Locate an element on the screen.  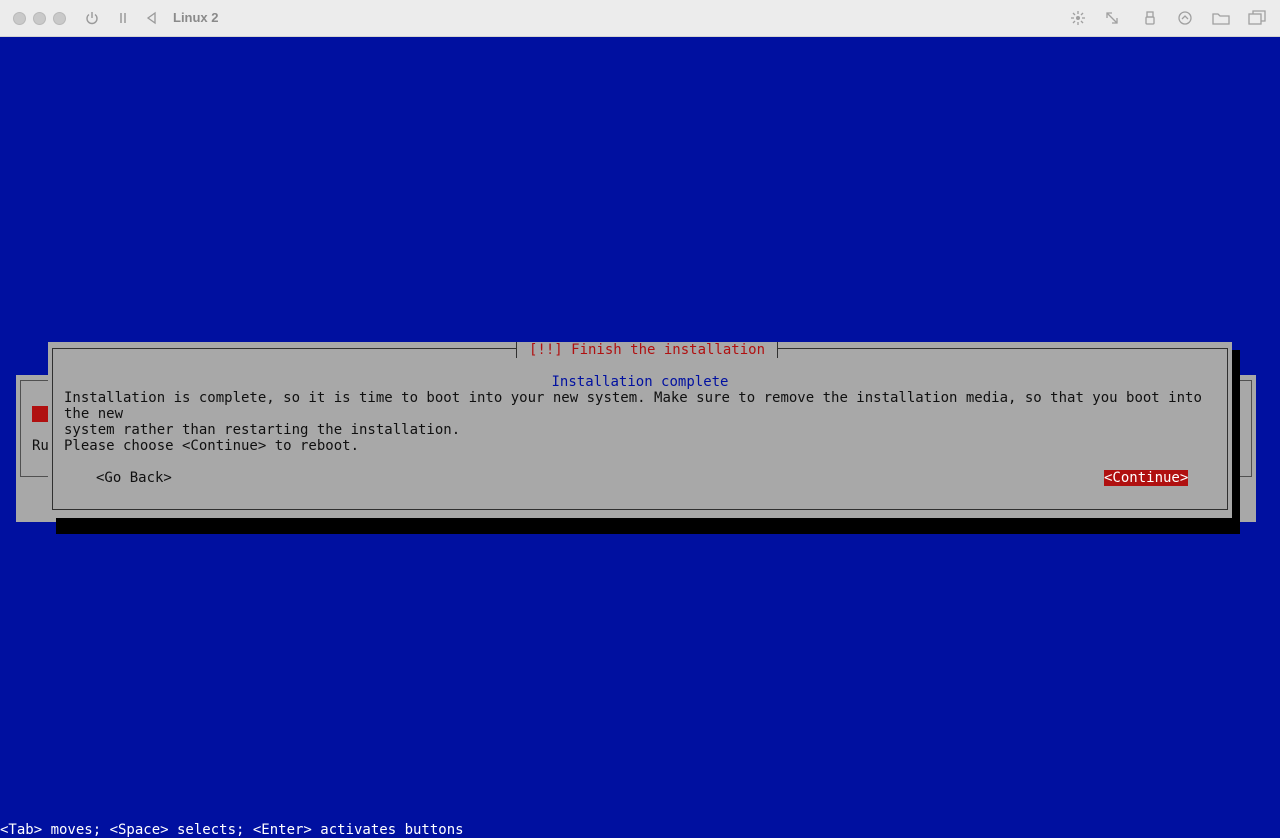
dialog-subtitle: Installation complete is located at coordinates (640, 382).